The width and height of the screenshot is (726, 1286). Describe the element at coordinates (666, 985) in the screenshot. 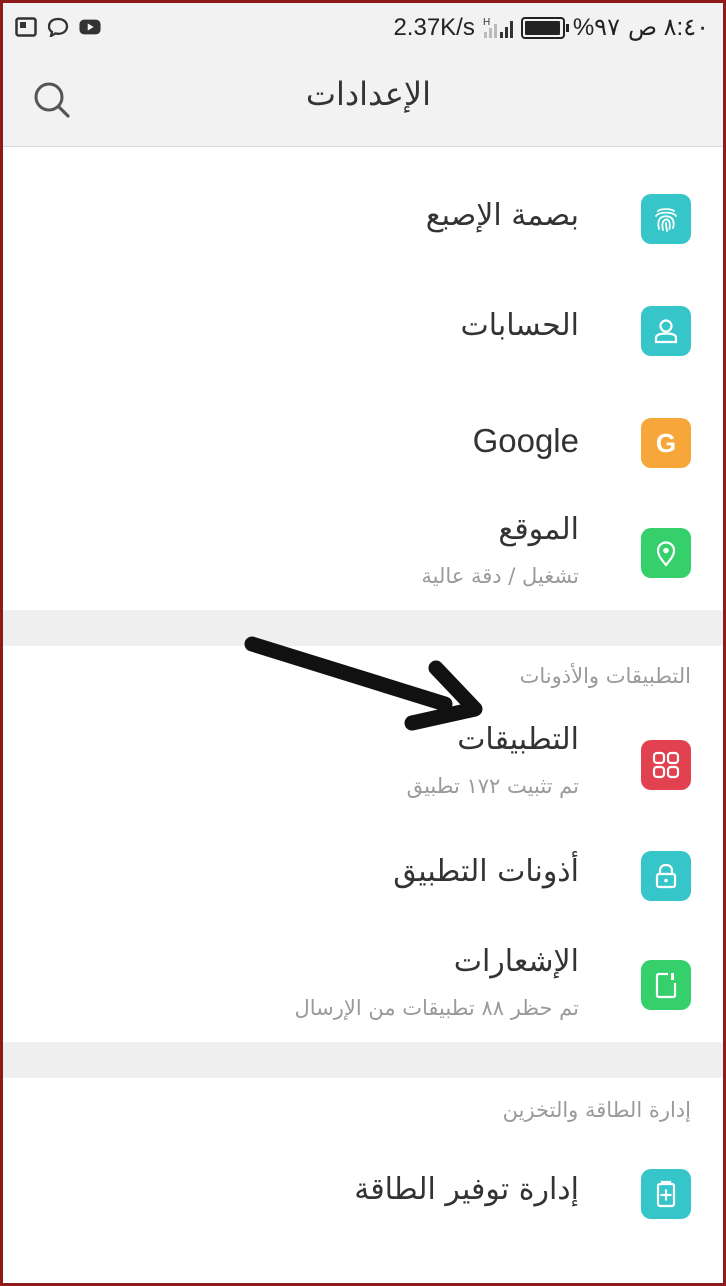

I see `notification-icon` at that location.